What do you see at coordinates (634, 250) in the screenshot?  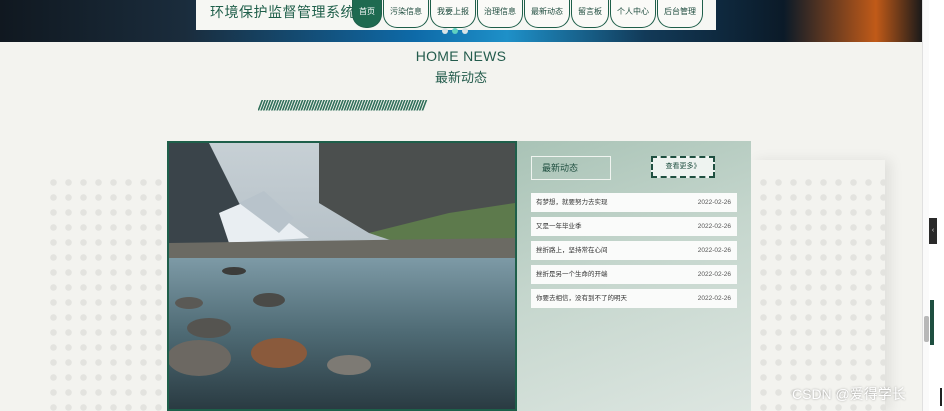 I see `news-item: 挫折路上，坚持常在心间 2022-02-26` at bounding box center [634, 250].